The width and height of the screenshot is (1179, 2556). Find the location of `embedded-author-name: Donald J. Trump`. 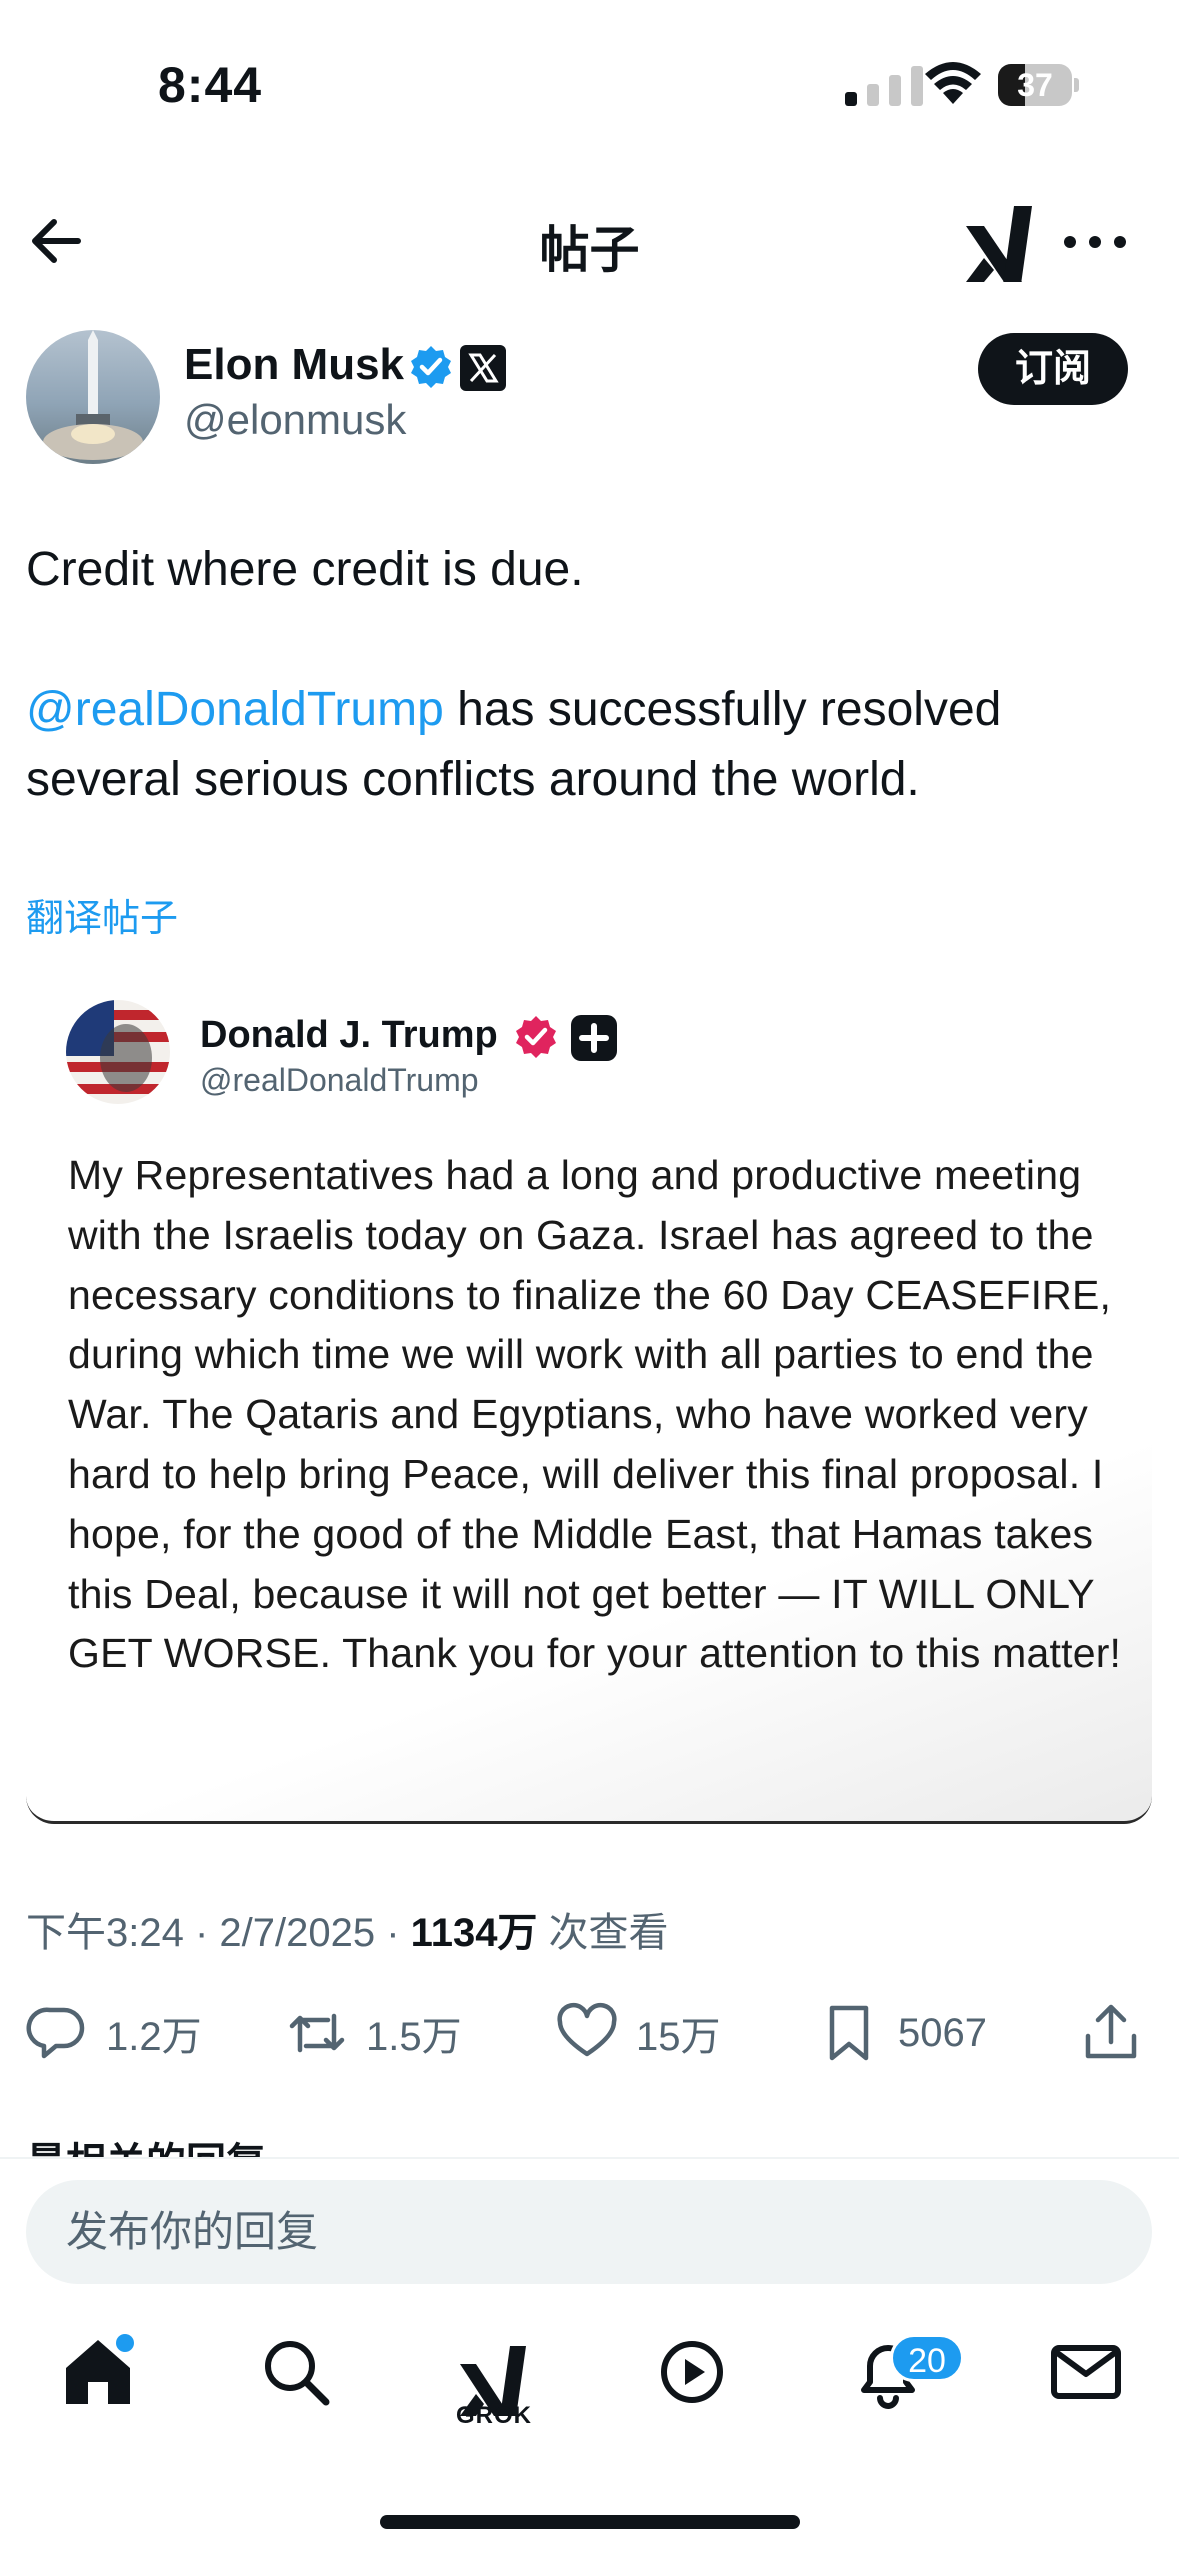

embedded-author-name: Donald J. Trump is located at coordinates (349, 1035).